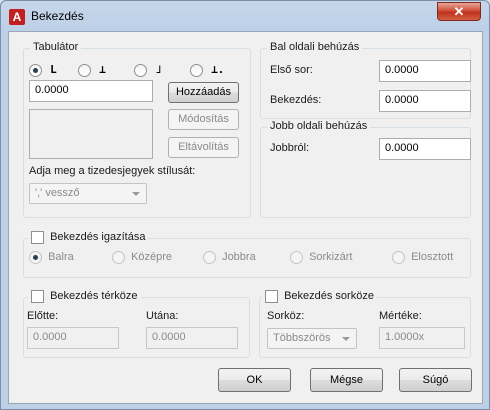 The height and width of the screenshot is (410, 490). I want to click on left-indent-legend: Bal oldali behúzás, so click(315, 47).